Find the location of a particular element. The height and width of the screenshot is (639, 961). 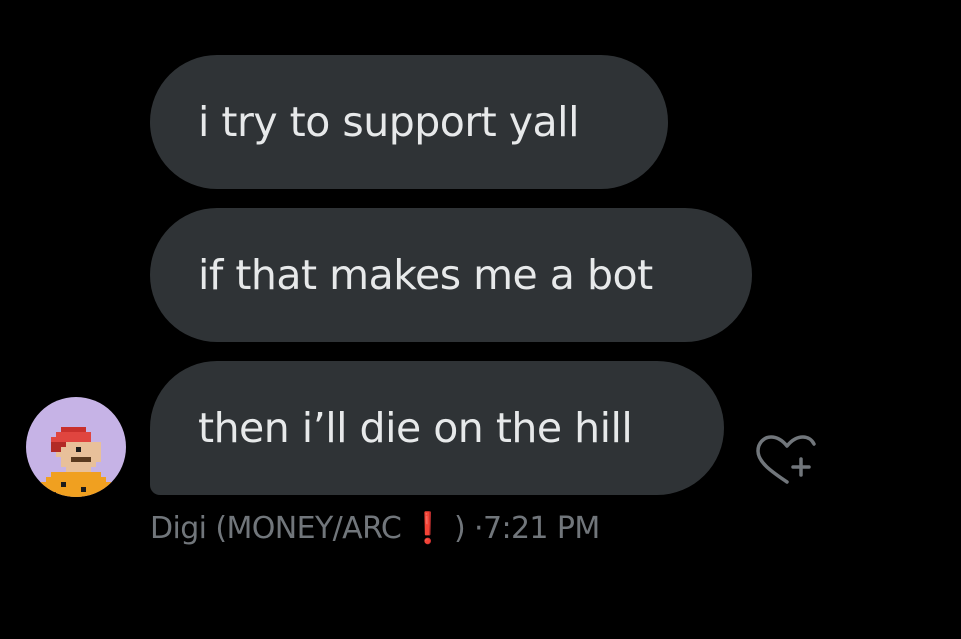

message-bubble: if that makes me a bot is located at coordinates (451, 275).